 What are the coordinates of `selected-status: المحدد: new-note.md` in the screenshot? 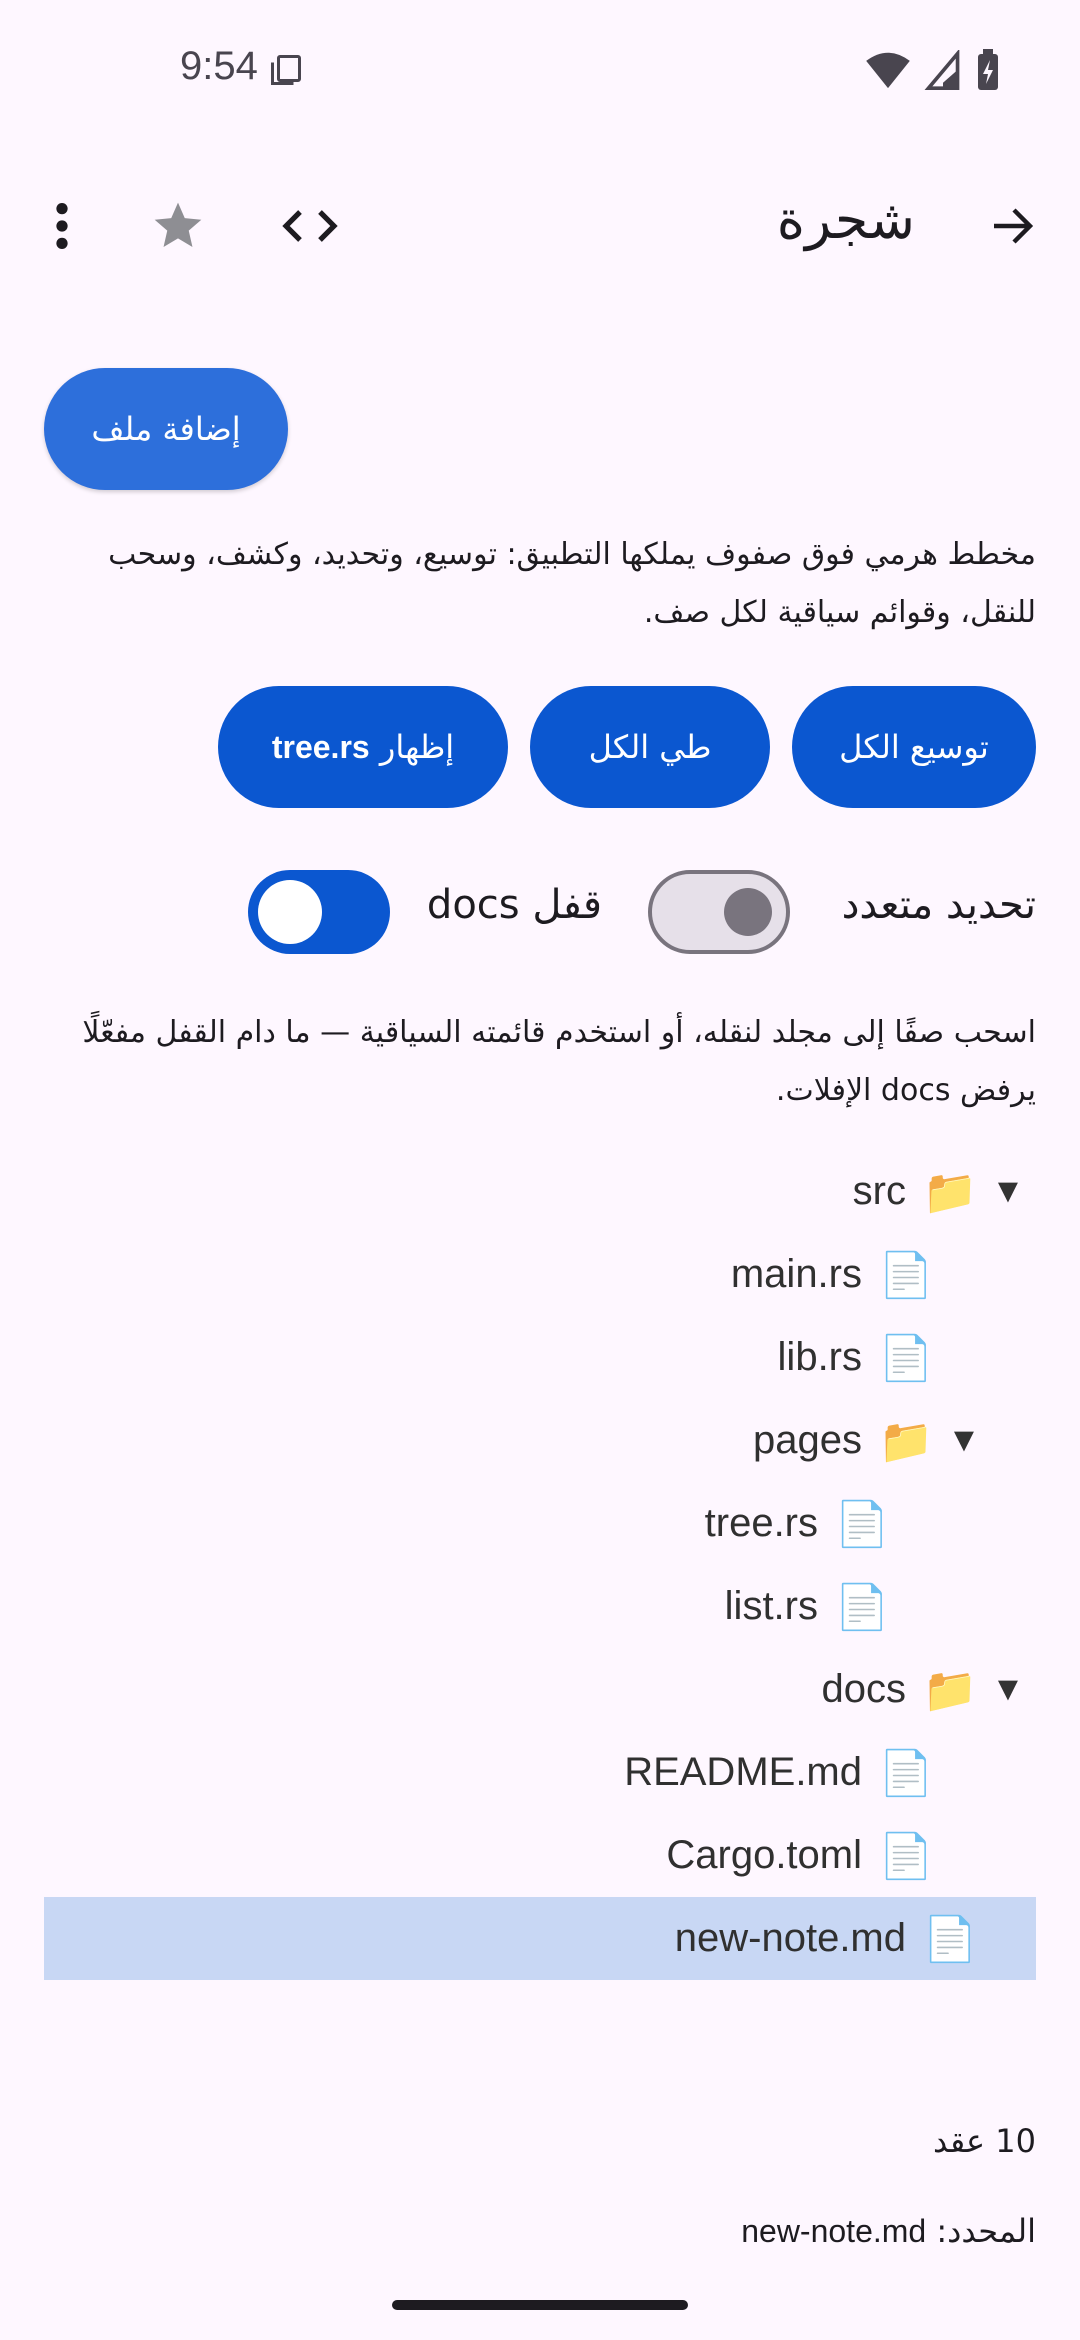 It's located at (888, 2231).